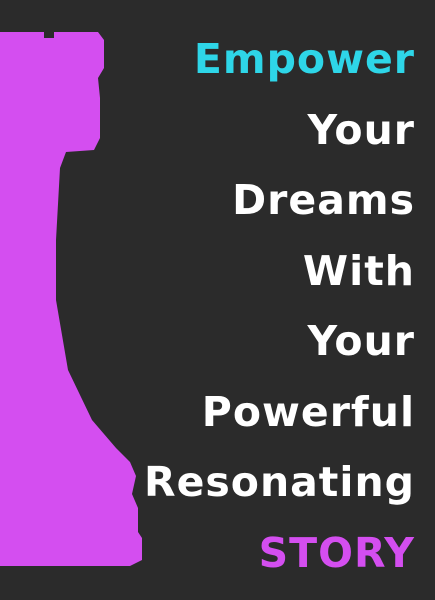 Image resolution: width=435 pixels, height=600 pixels. What do you see at coordinates (358, 270) in the screenshot?
I see `headline-line-with: With` at bounding box center [358, 270].